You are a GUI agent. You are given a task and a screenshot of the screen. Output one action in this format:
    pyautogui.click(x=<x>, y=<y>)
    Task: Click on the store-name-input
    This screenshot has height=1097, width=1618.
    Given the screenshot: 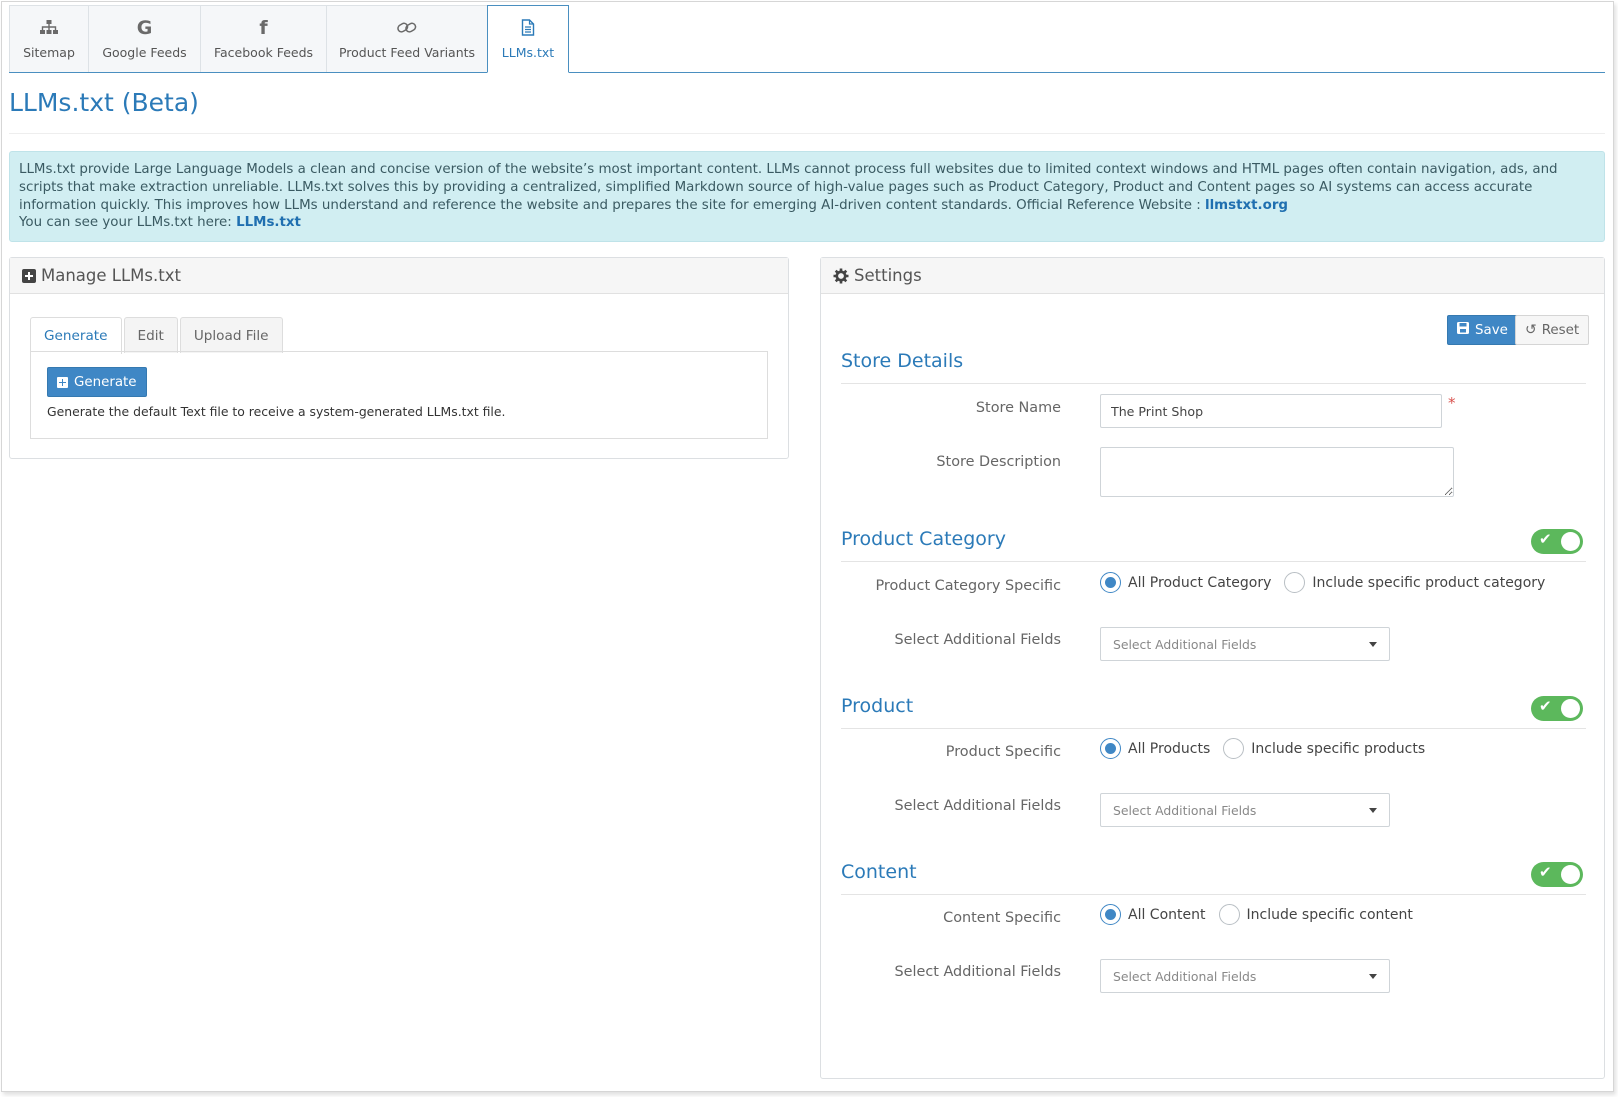 What is the action you would take?
    pyautogui.click(x=1271, y=411)
    